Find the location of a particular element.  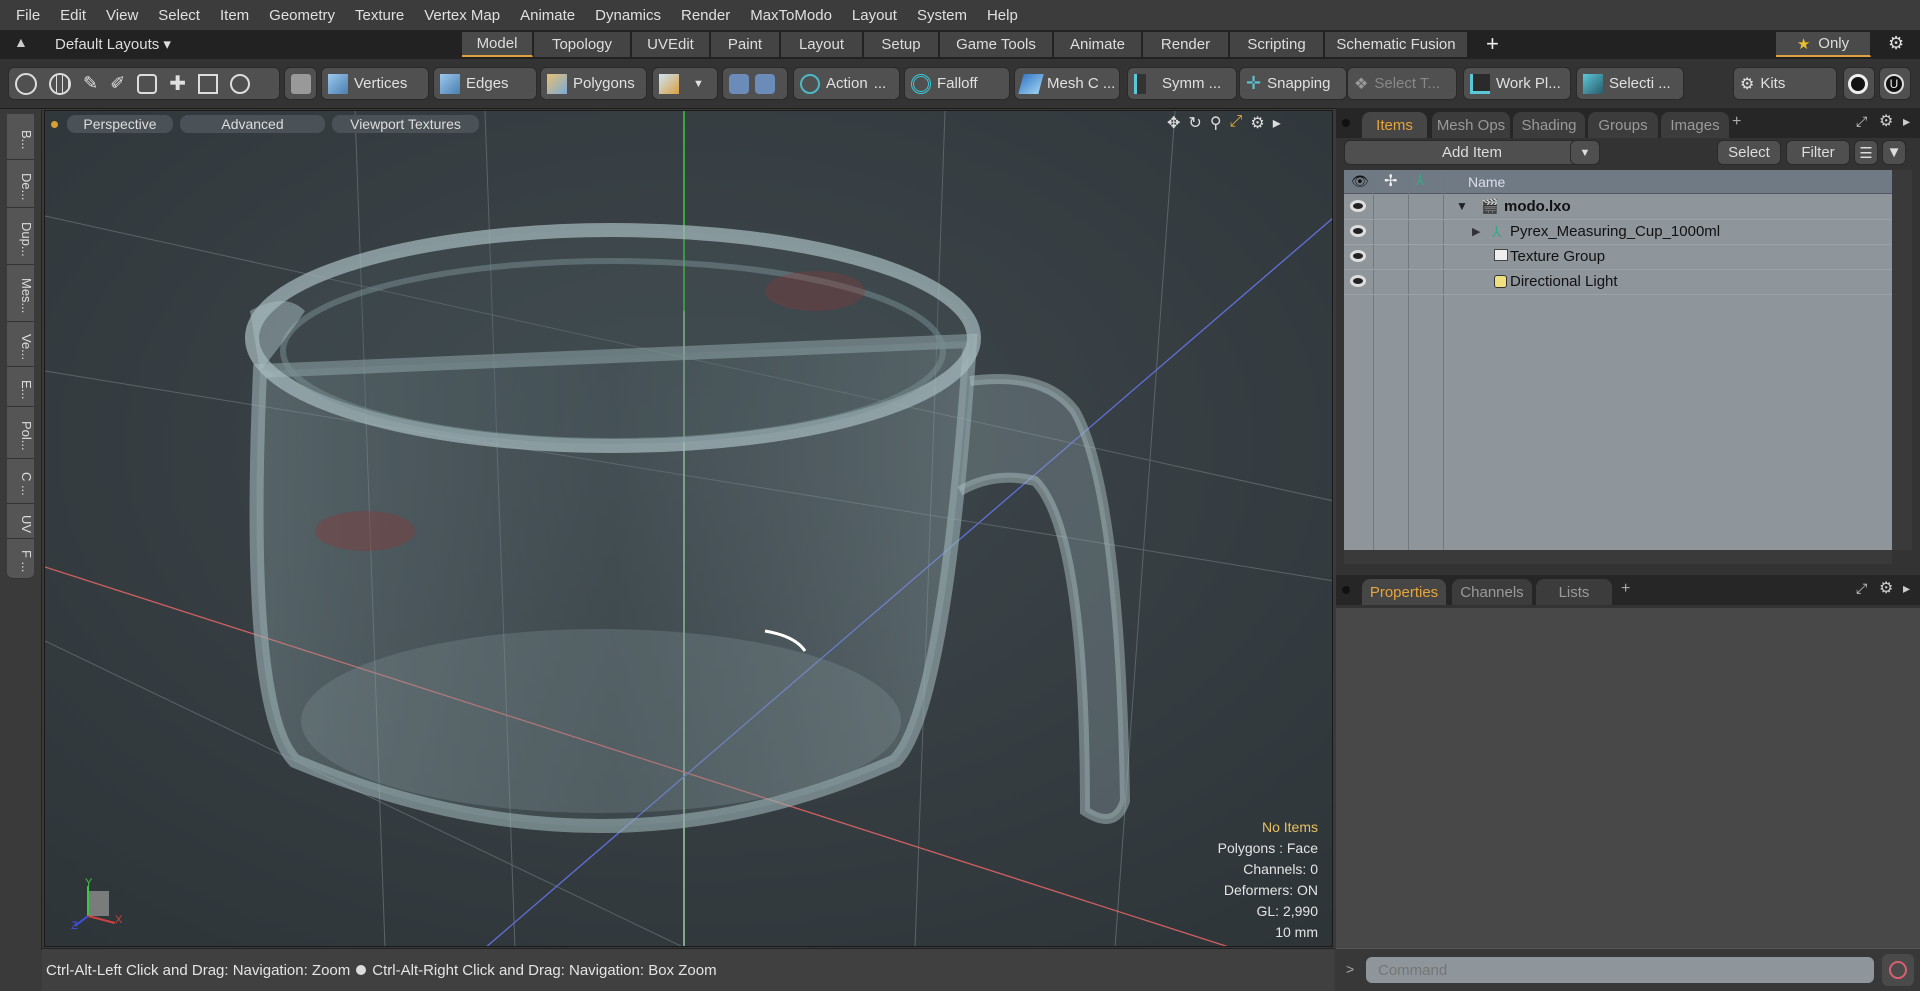

polygons-button: Polygons is located at coordinates (593, 83).